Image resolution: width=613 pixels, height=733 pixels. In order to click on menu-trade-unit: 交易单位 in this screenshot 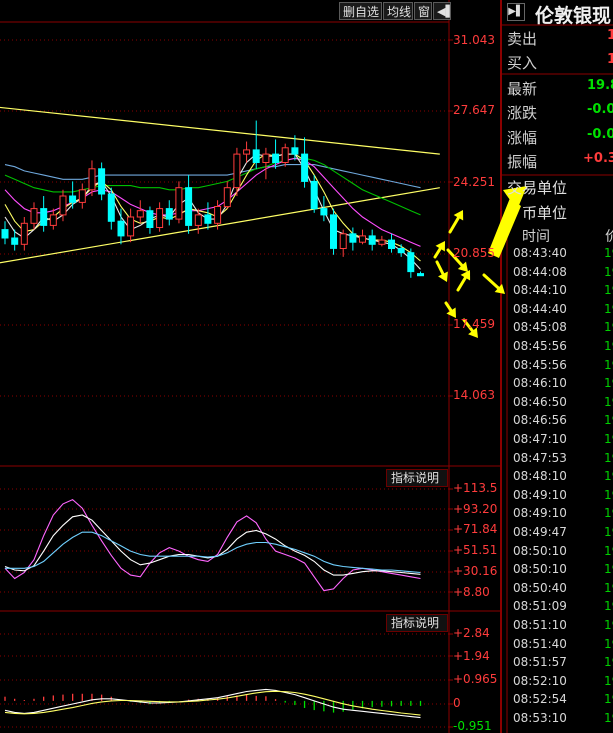, I will do `click(537, 187)`.